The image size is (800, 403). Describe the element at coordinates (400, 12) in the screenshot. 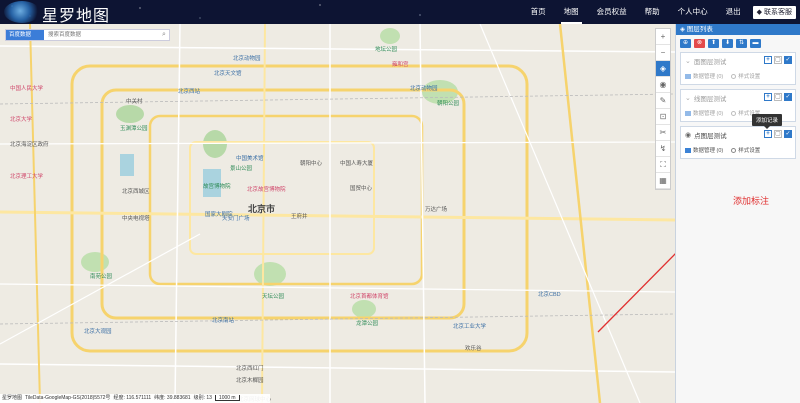

I see `top-bar: 星罗地图 首页 地图 会员权益 帮助 个人中心 退出 ◆ 联系客服` at that location.